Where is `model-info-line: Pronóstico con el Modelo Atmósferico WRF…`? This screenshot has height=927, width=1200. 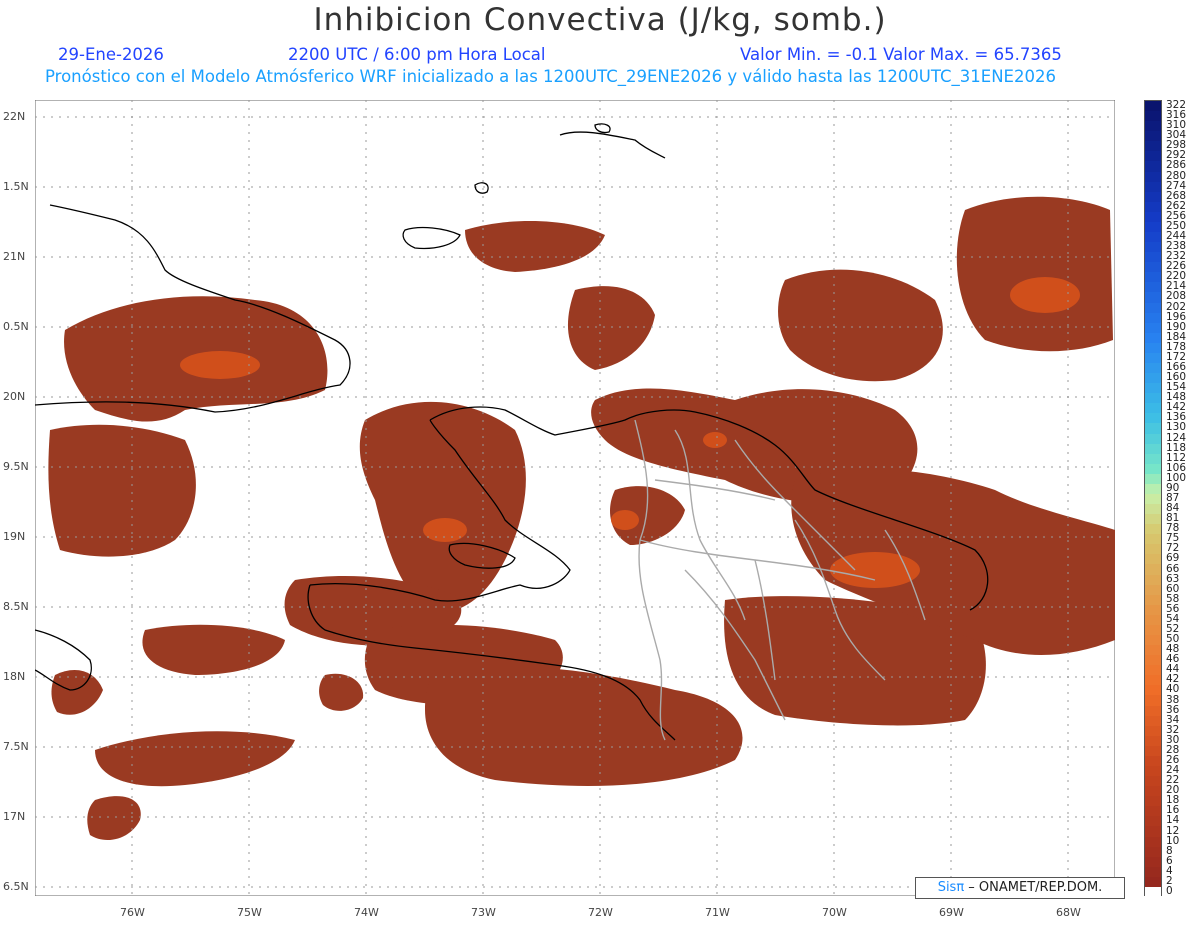
model-info-line: Pronóstico con el Modelo Atmósferico WRF… is located at coordinates (550, 76).